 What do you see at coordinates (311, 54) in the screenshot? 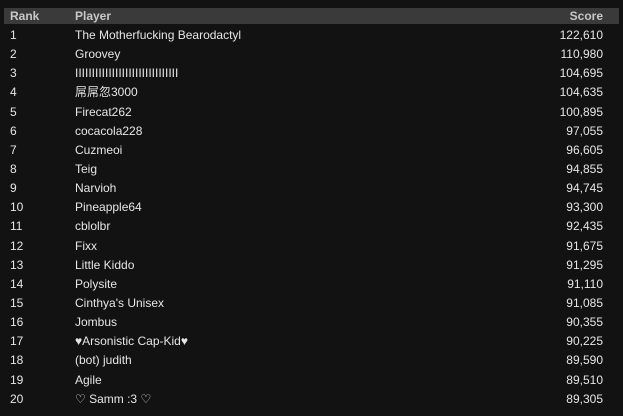
I see `table-row: 2 Groovey 110,980` at bounding box center [311, 54].